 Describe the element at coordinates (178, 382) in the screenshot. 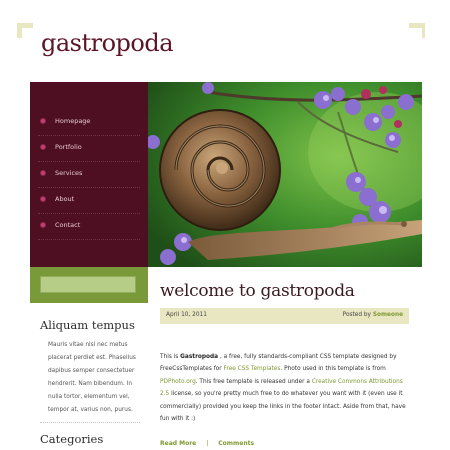

I see `pdphoto-link: PDPhoto.org` at that location.